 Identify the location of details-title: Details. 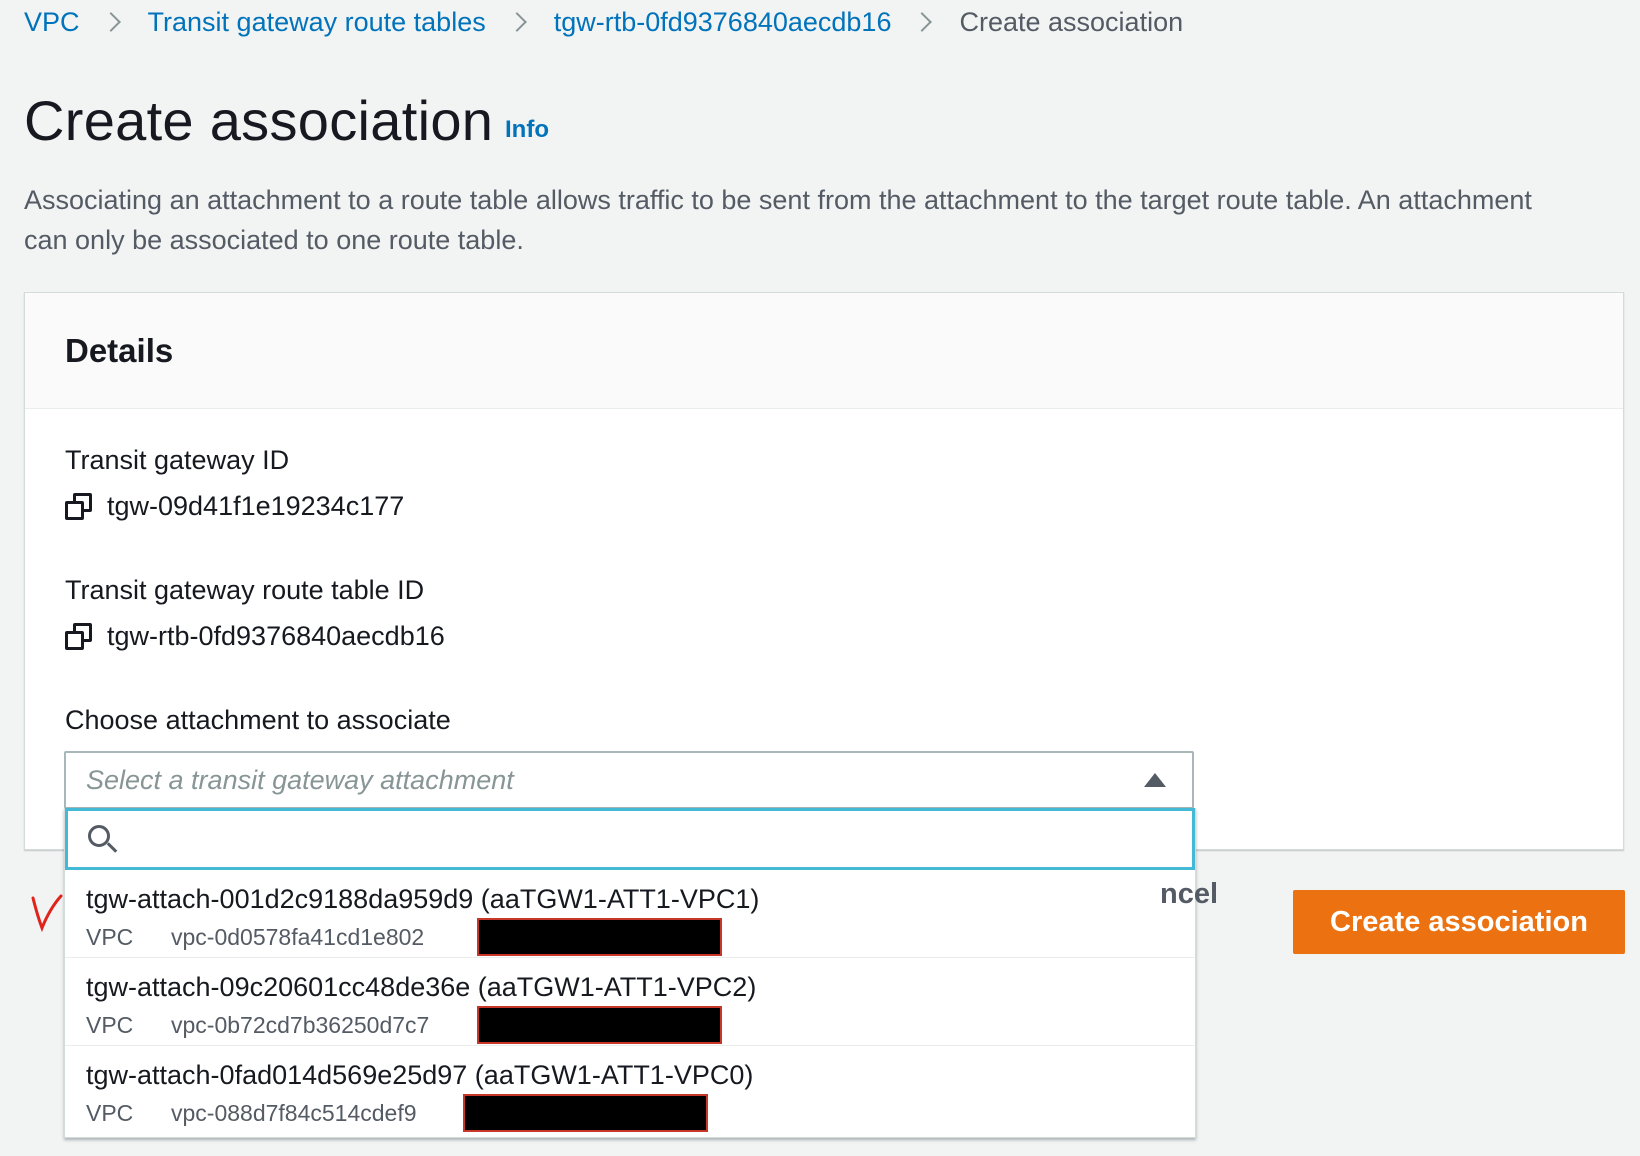
(119, 350).